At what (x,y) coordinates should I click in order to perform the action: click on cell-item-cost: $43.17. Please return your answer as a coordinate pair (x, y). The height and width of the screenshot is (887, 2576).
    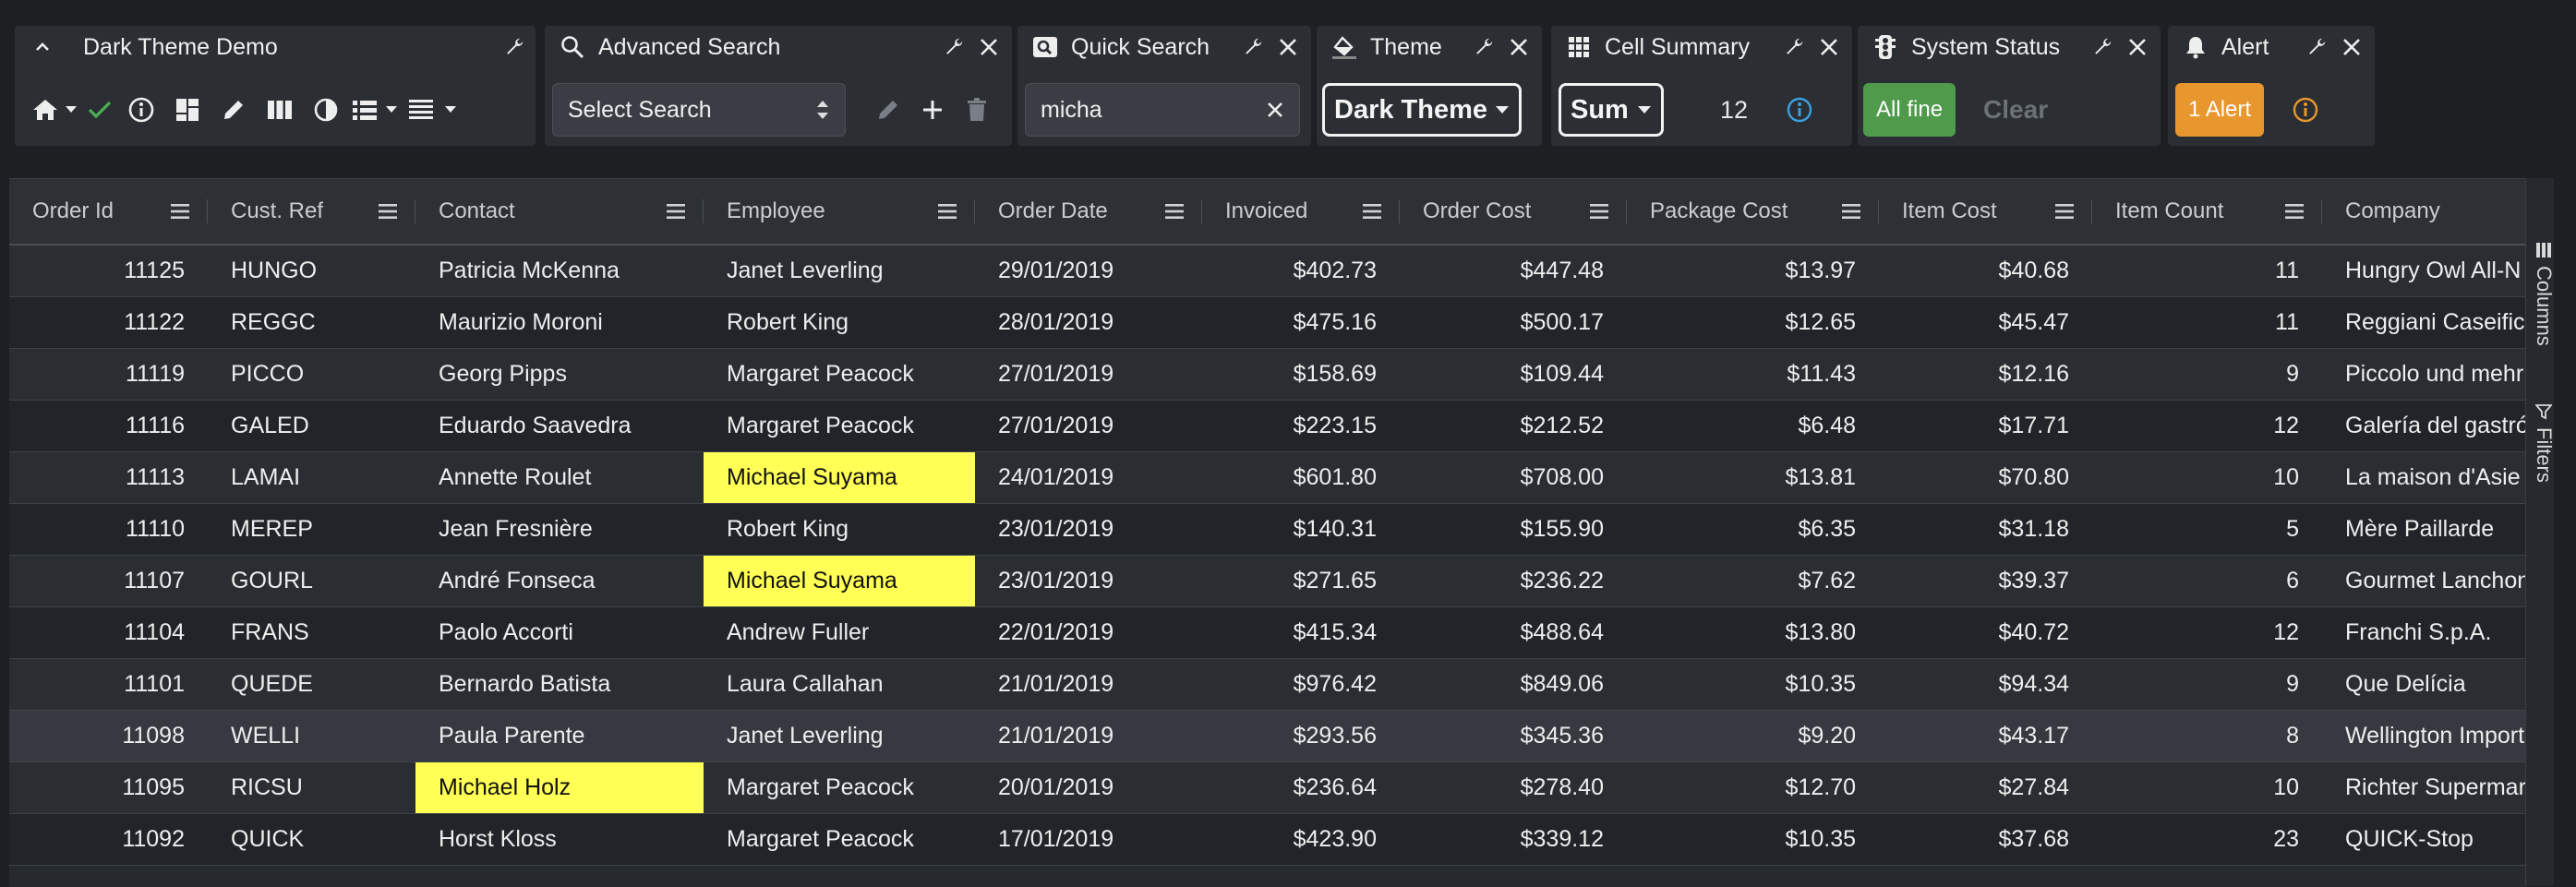
    Looking at the image, I should click on (1985, 736).